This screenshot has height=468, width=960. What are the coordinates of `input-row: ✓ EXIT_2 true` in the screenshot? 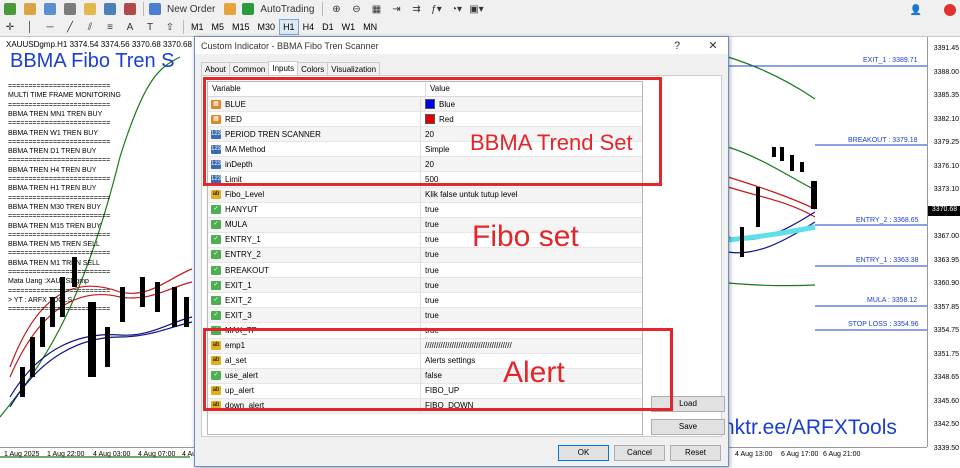 It's located at (425, 301).